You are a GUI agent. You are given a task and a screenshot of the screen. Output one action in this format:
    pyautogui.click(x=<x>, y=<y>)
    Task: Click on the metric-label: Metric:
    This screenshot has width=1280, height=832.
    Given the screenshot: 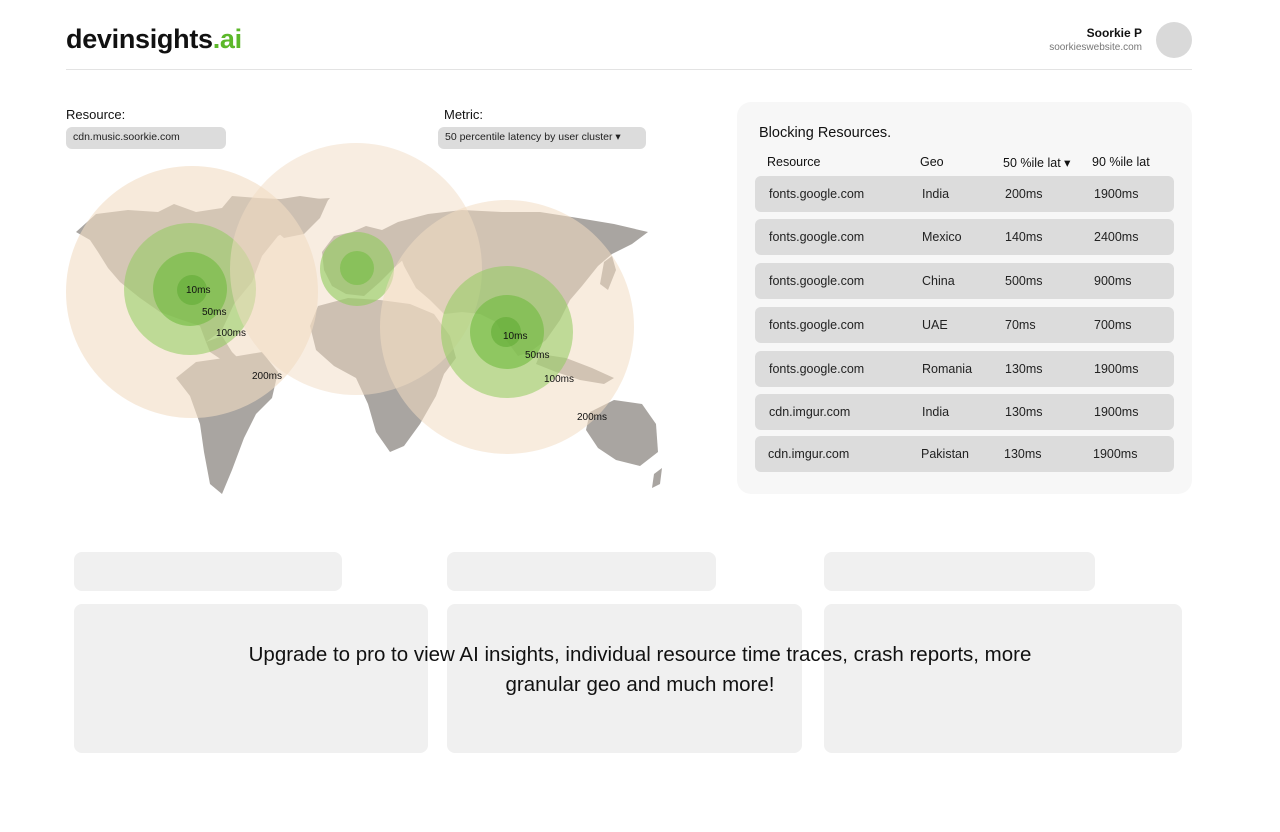 What is the action you would take?
    pyautogui.click(x=463, y=114)
    